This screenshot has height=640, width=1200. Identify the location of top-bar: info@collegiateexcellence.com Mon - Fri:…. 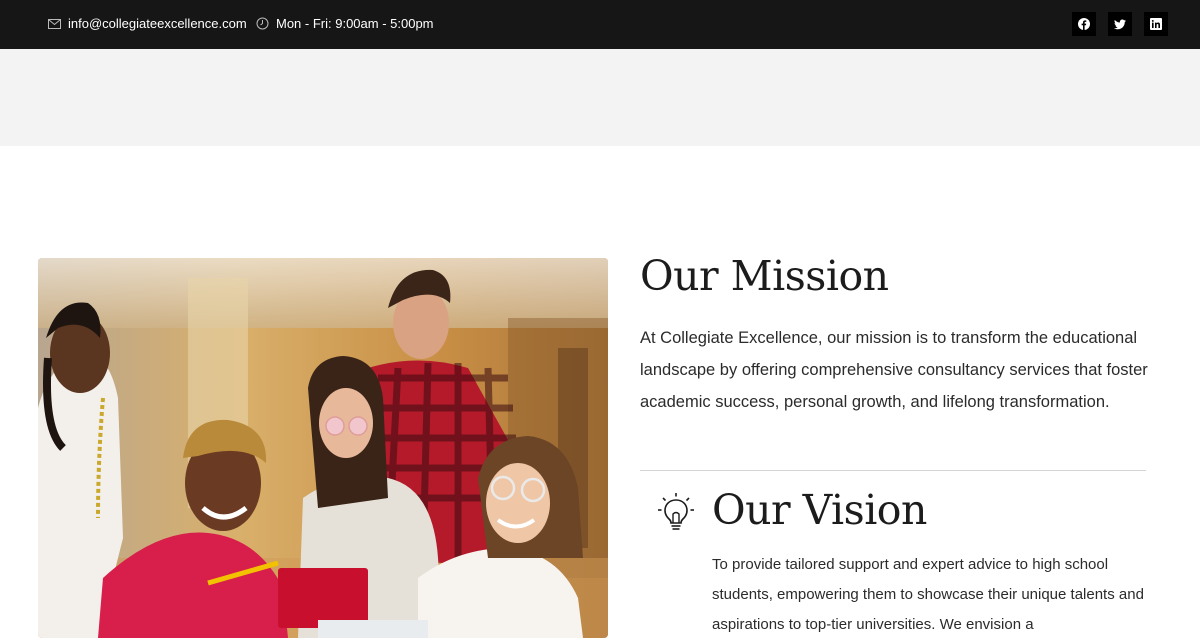
(600, 24).